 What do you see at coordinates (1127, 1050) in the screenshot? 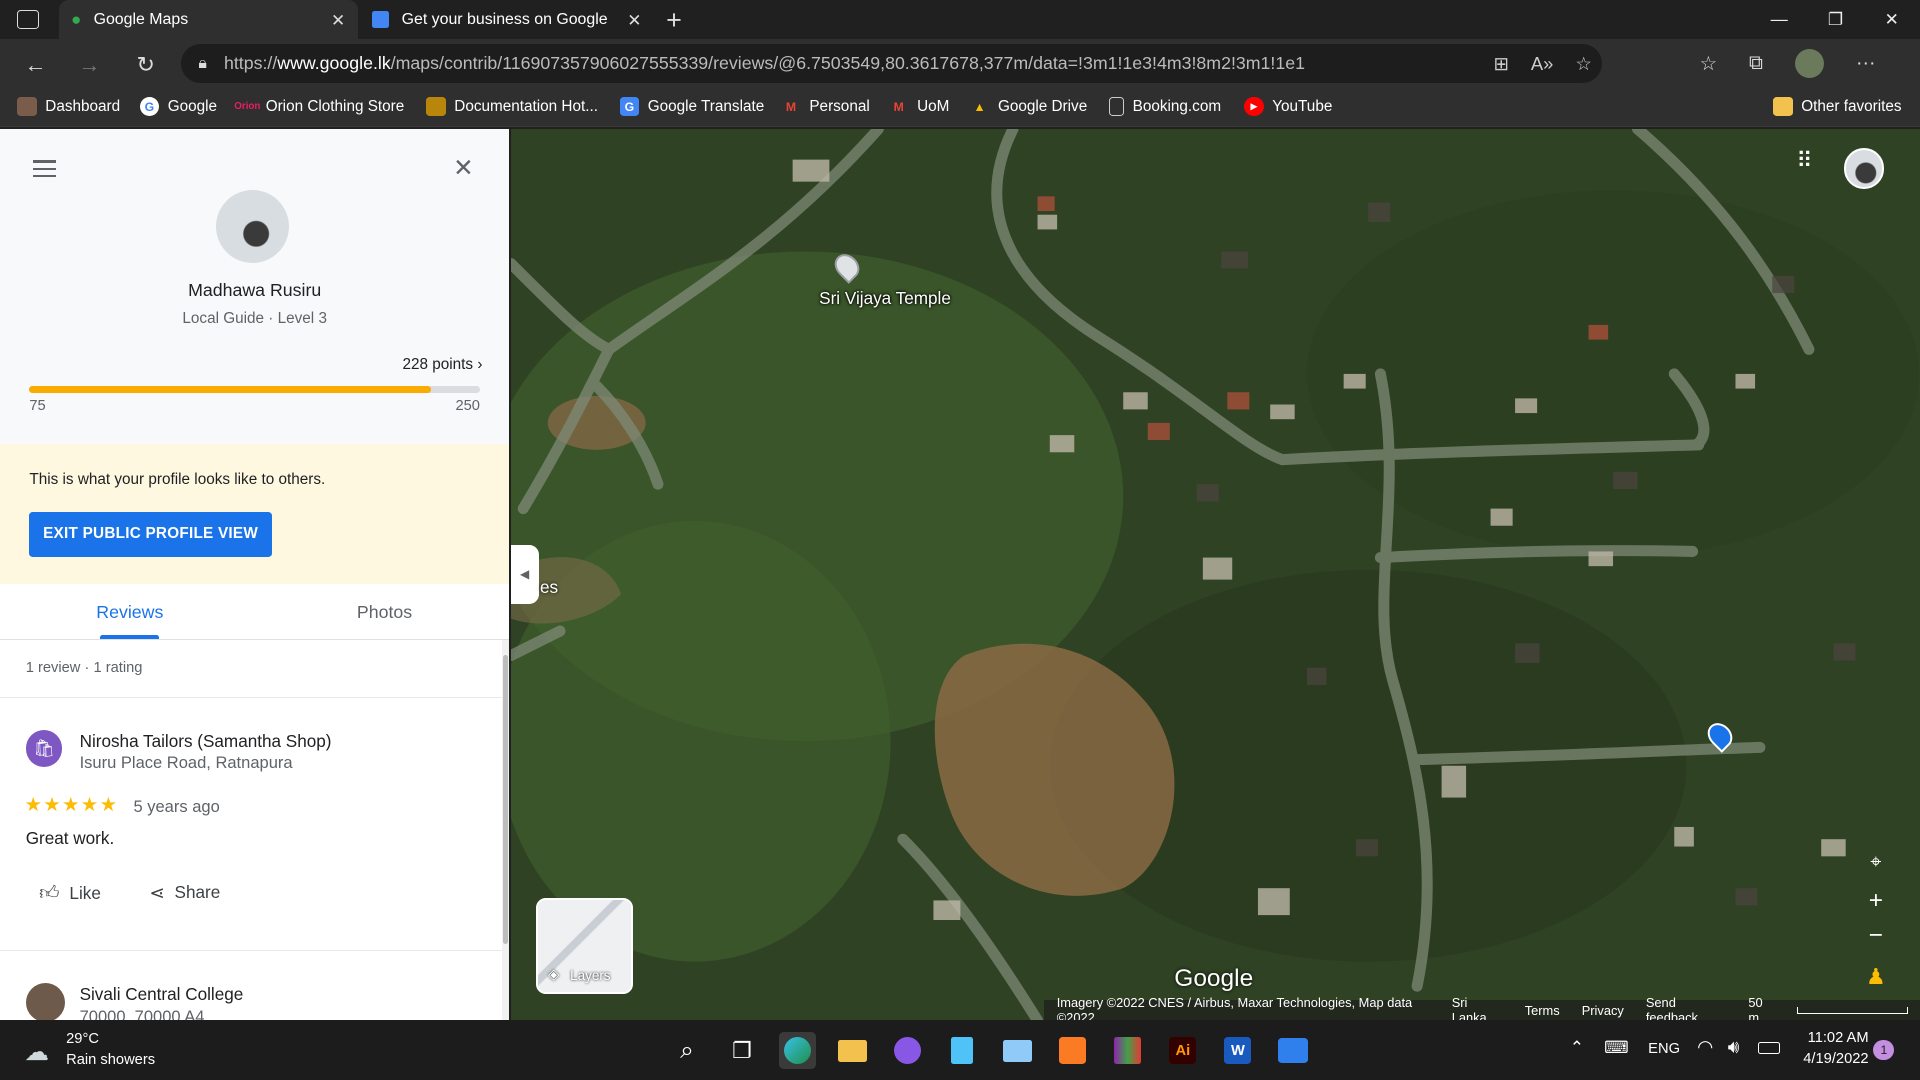
I see `winrar-icon` at bounding box center [1127, 1050].